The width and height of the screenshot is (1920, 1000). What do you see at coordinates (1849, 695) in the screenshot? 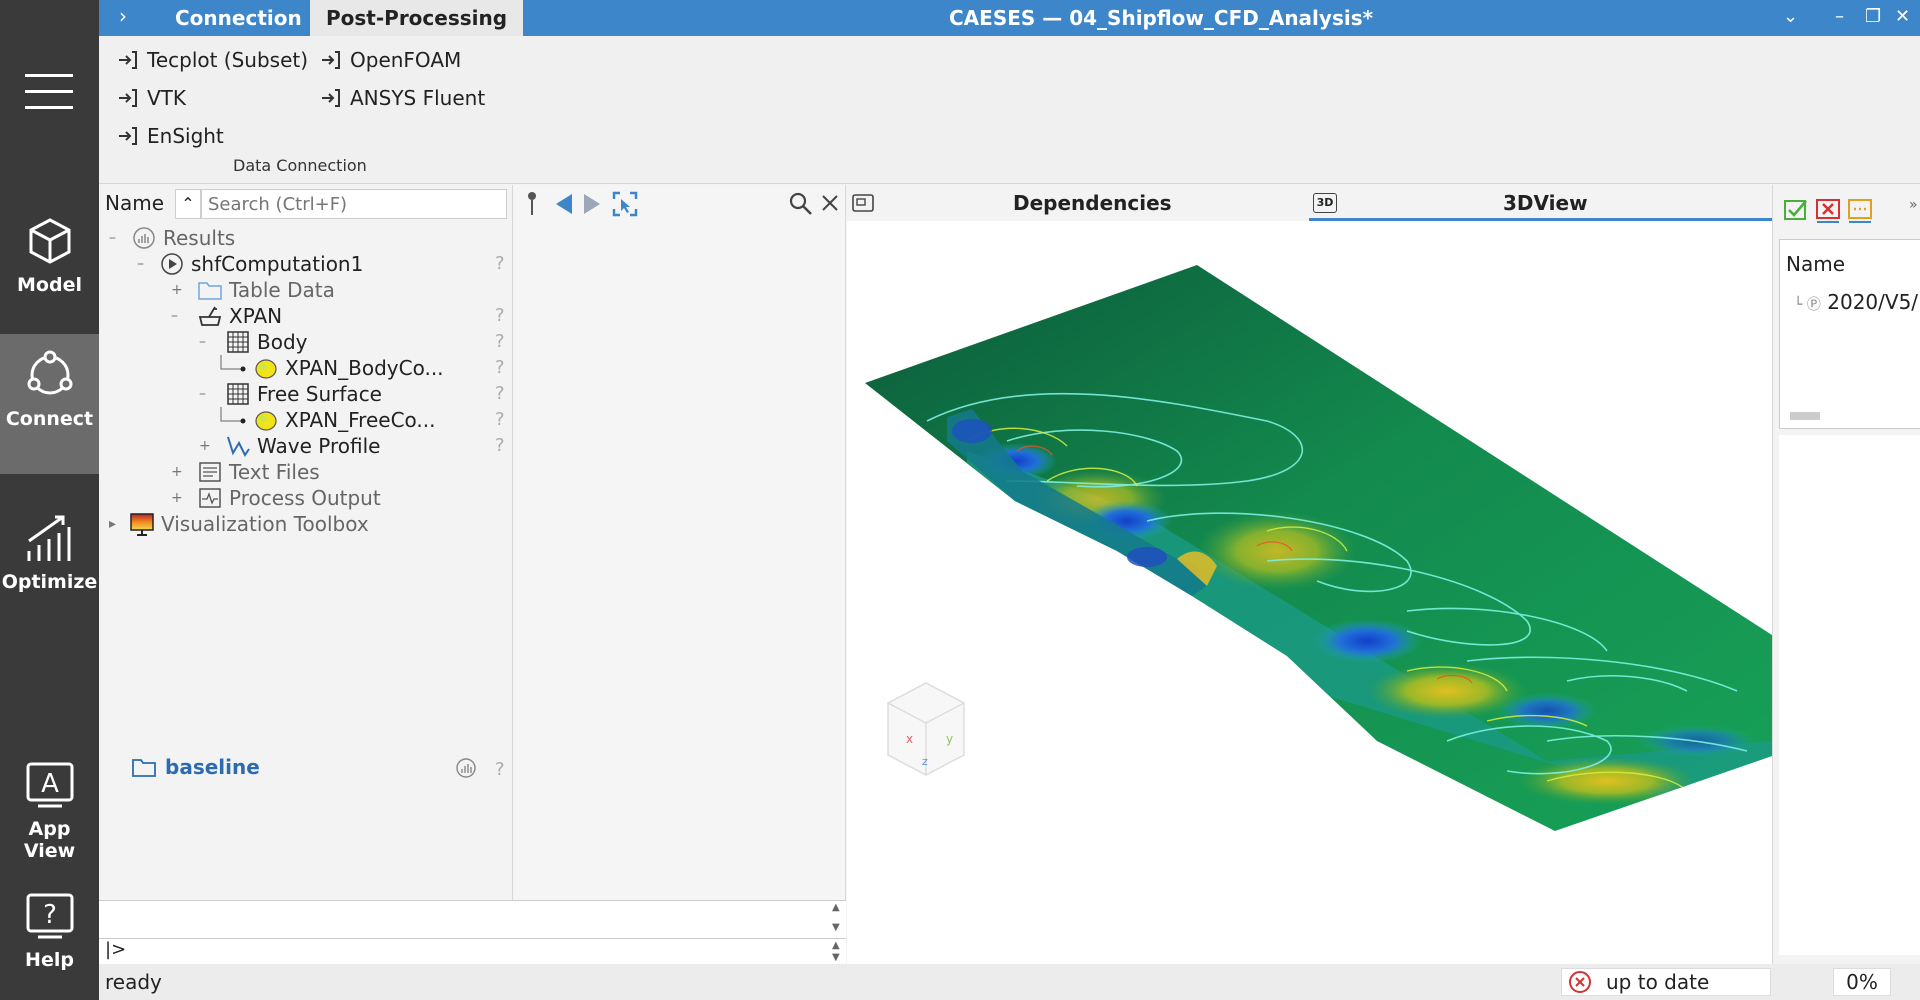
I see `right-panel-body` at bounding box center [1849, 695].